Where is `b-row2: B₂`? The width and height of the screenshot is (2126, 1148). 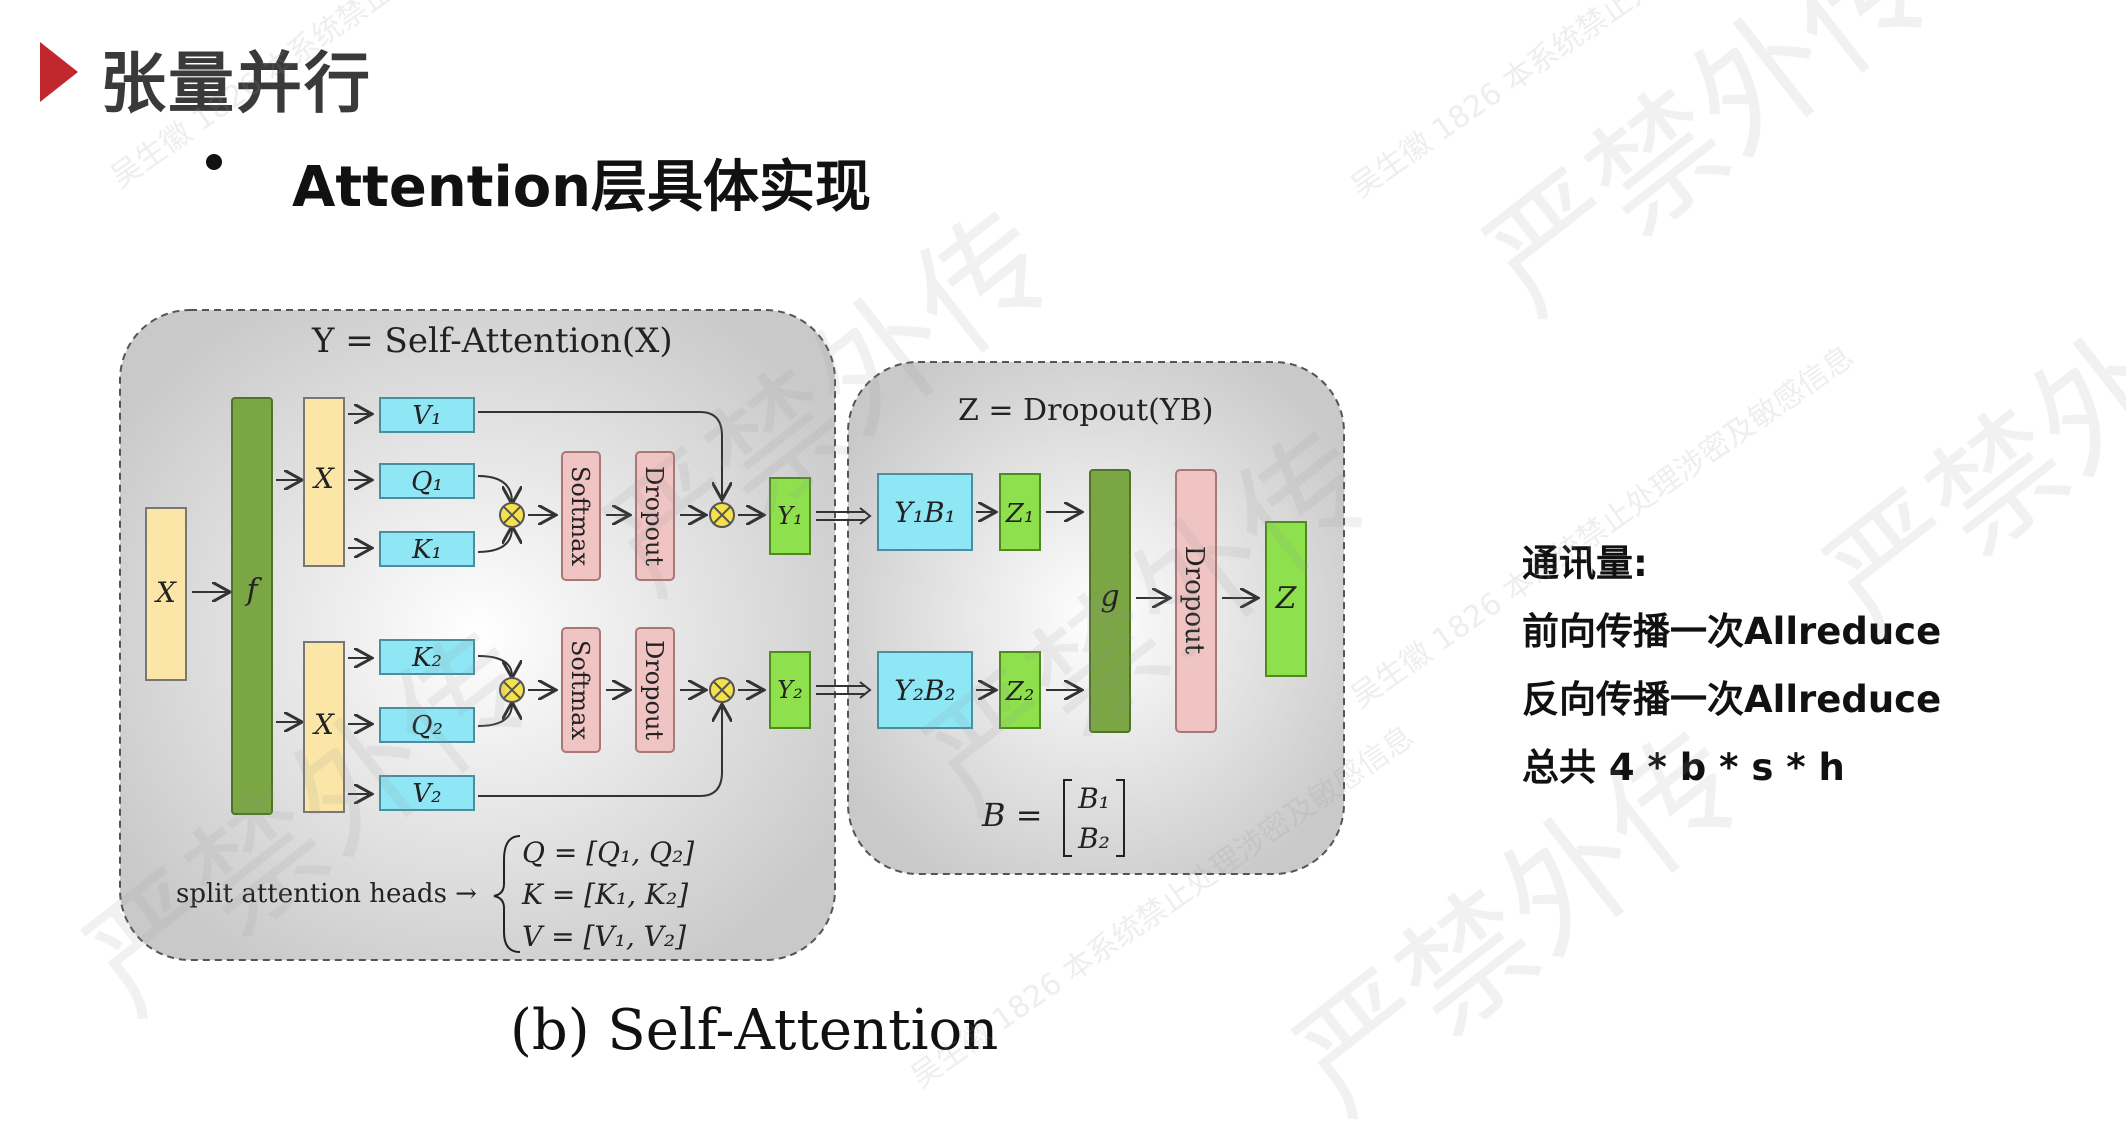 b-row2: B₂ is located at coordinates (1093, 838).